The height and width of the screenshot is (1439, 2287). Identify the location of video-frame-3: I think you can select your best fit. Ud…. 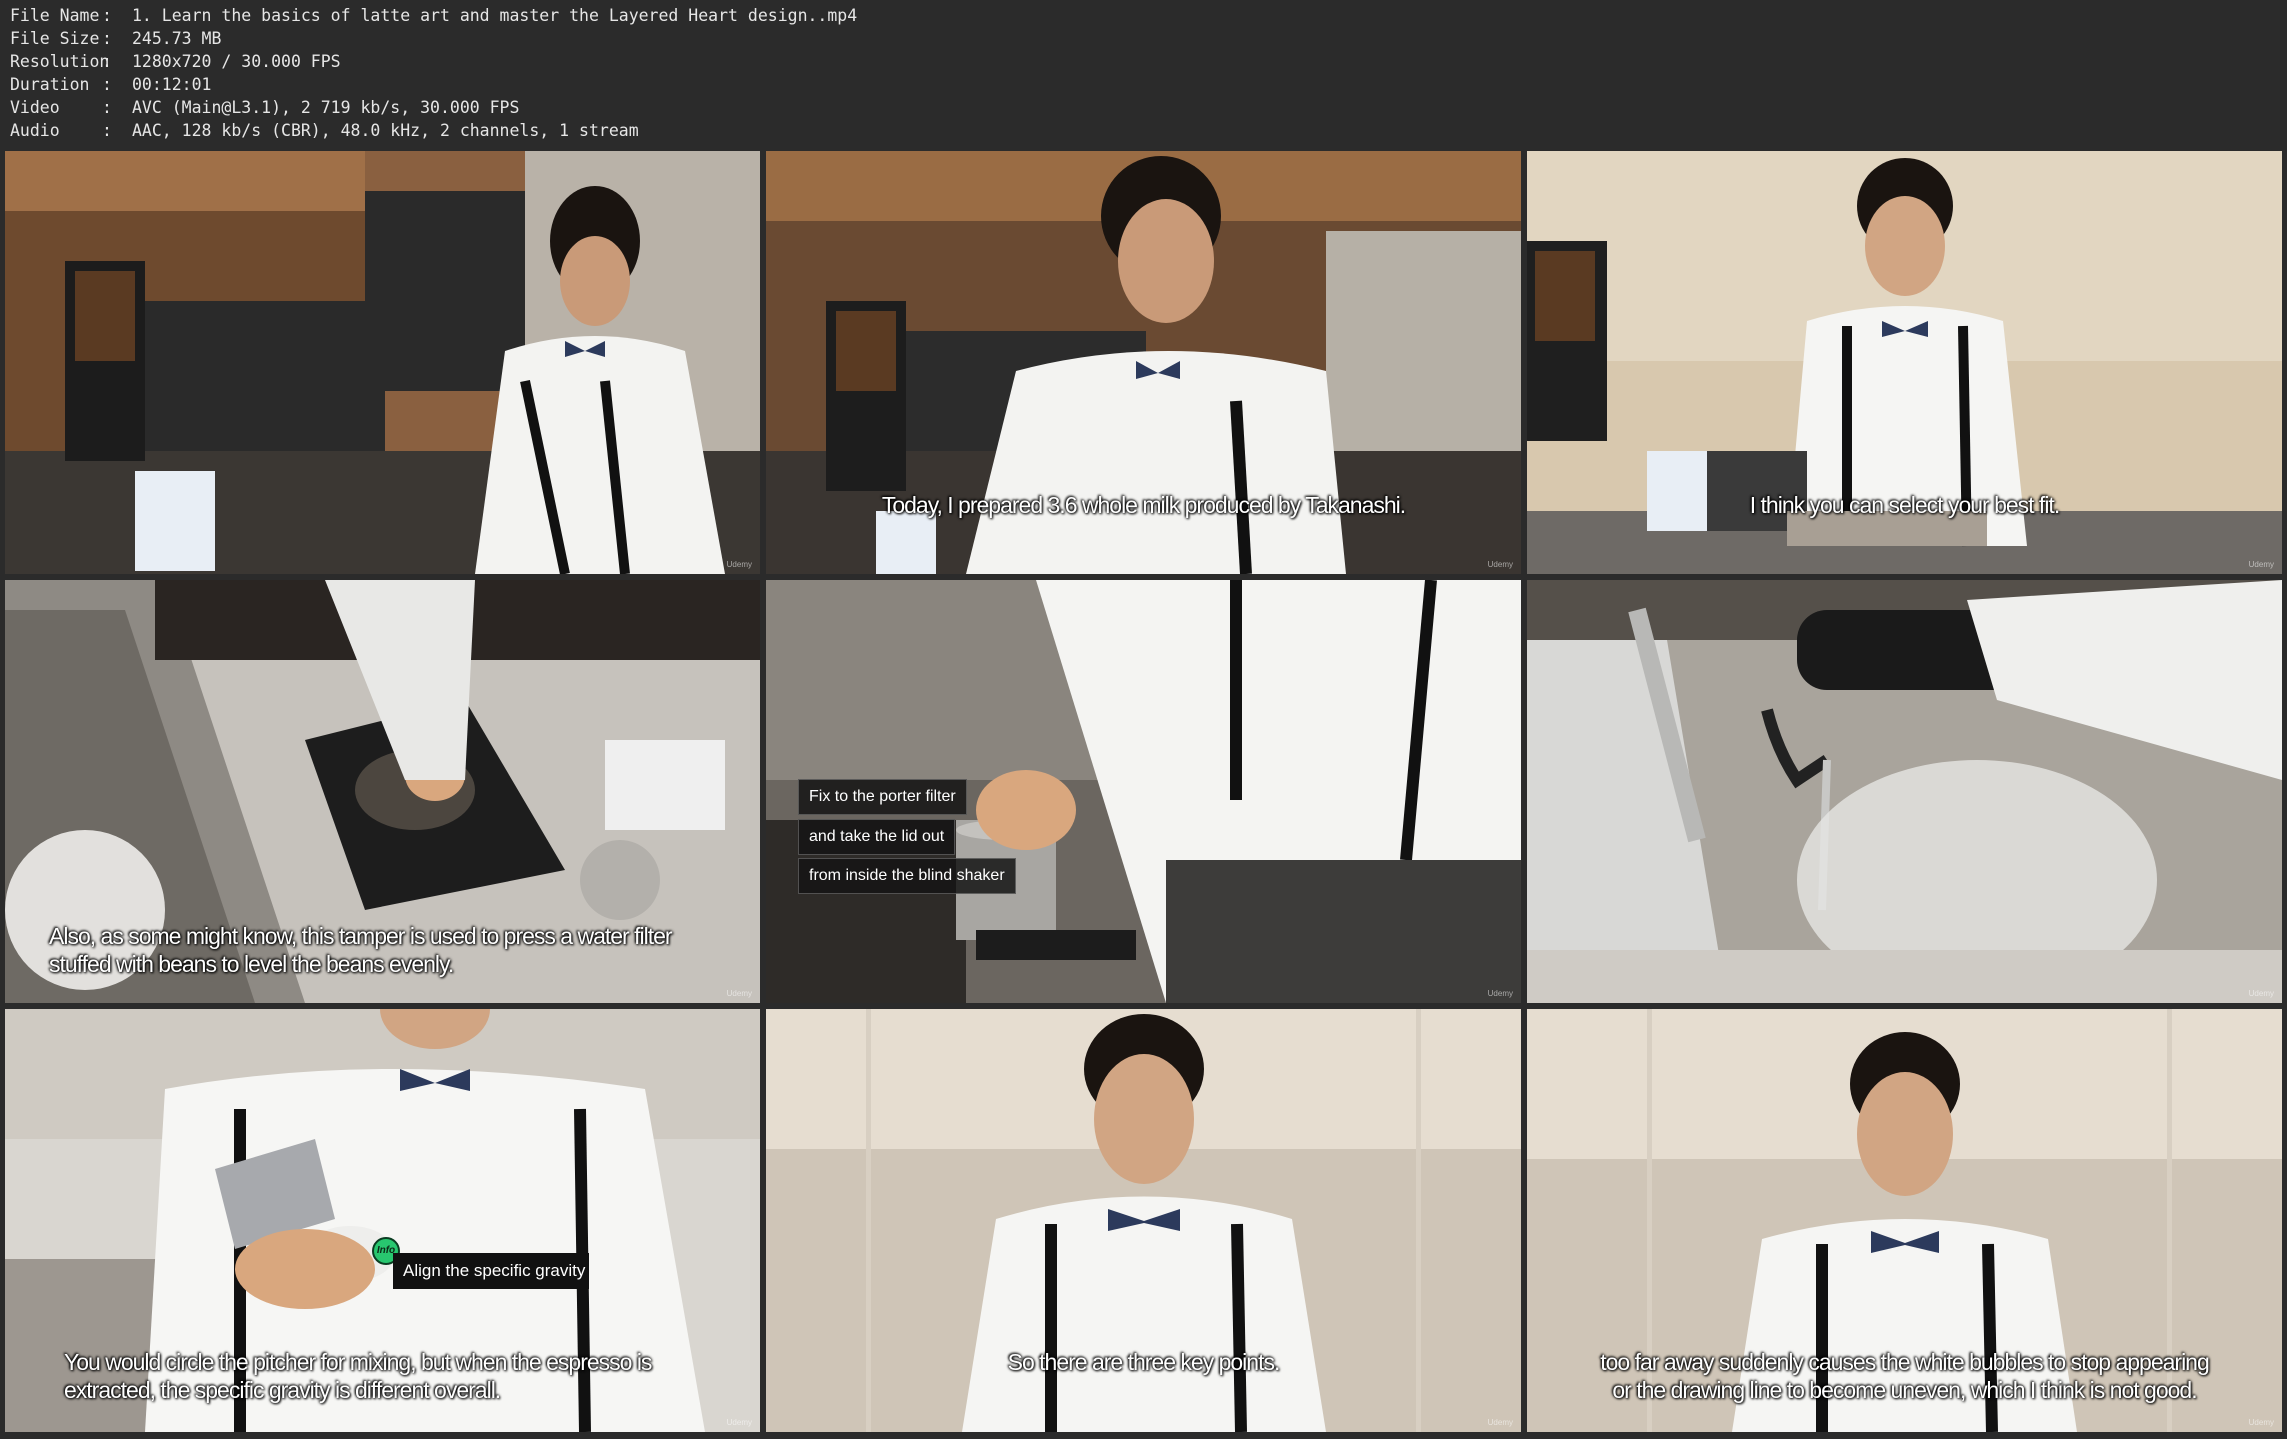
(1904, 362).